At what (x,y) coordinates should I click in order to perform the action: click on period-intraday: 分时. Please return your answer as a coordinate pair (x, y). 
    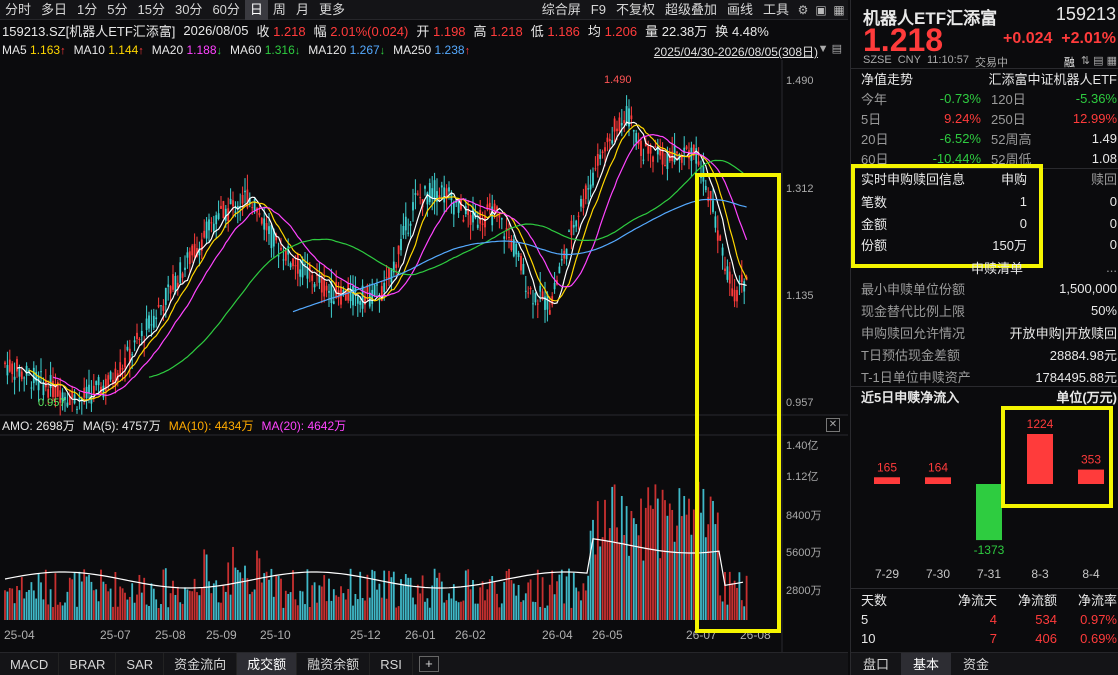
    Looking at the image, I should click on (18, 10).